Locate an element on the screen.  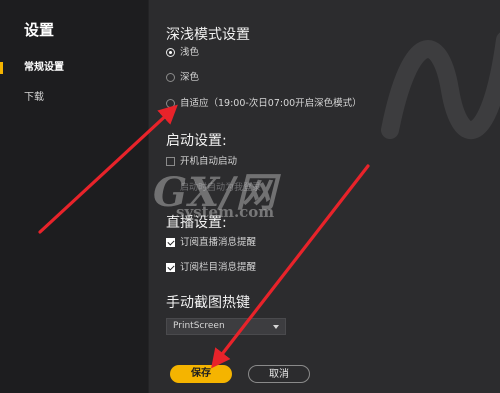
startup-section-title: 启动设置: is located at coordinates (196, 141).